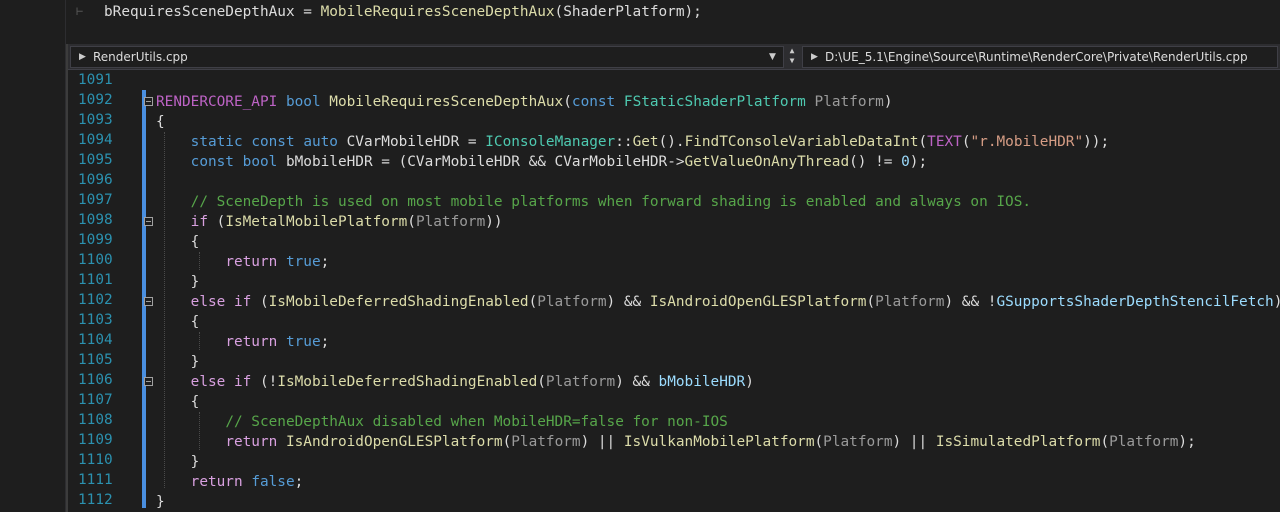 The height and width of the screenshot is (512, 1280). What do you see at coordinates (905, 162) in the screenshot?
I see `code-token: 0` at bounding box center [905, 162].